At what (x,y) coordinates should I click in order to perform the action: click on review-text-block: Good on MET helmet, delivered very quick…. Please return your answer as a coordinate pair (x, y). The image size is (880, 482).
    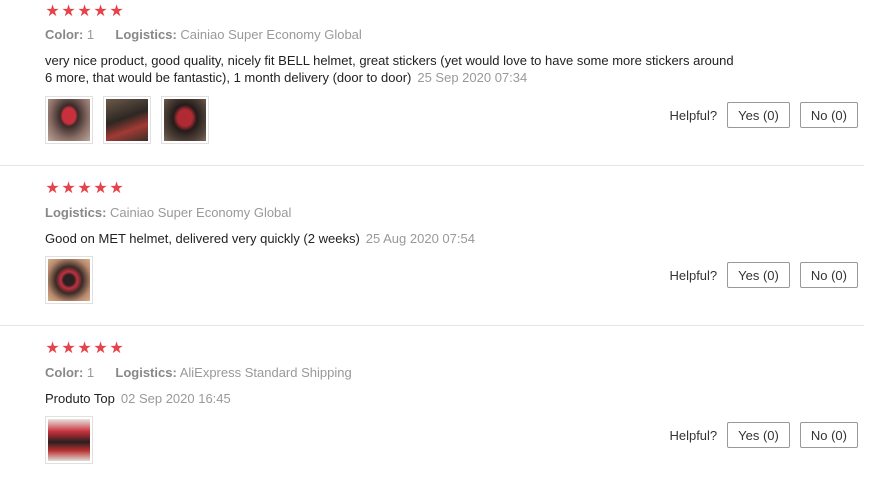
    Looking at the image, I should click on (390, 238).